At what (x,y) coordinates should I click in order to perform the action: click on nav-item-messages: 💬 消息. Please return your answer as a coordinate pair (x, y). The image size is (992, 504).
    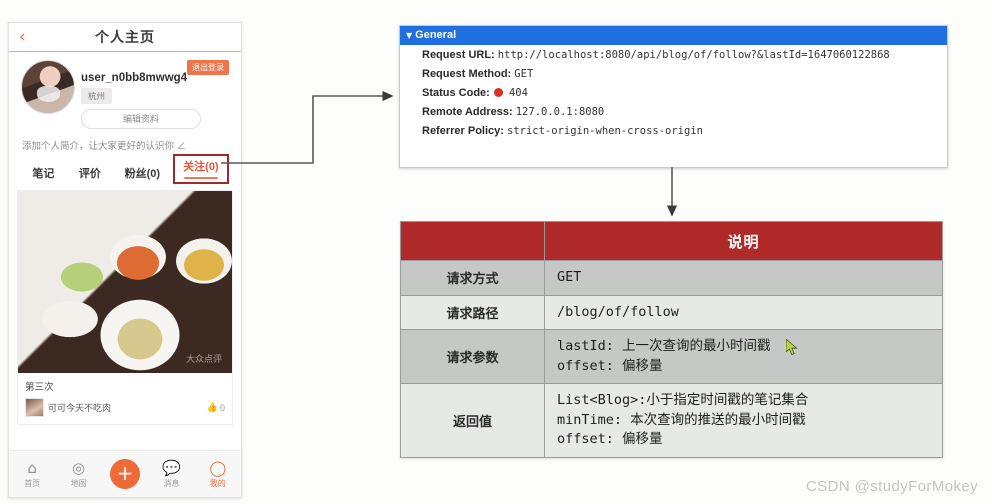
    Looking at the image, I should click on (171, 473).